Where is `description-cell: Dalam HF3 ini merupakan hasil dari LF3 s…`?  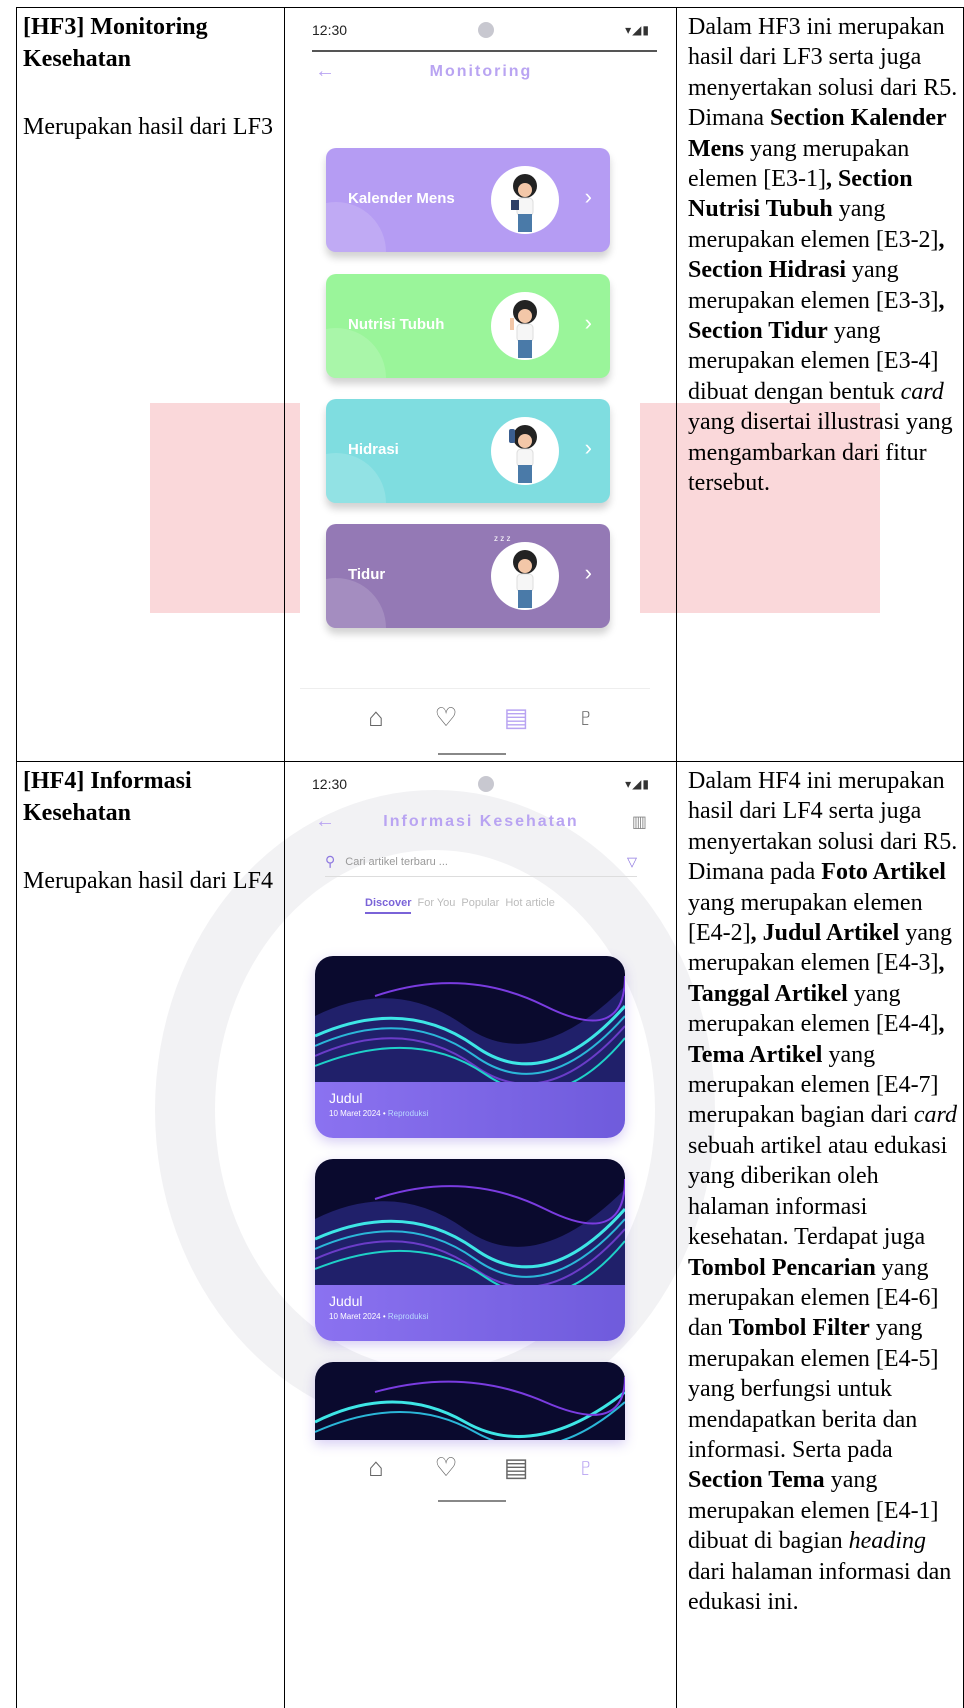 description-cell: Dalam HF3 ini merupakan hasil dari LF3 s… is located at coordinates (820, 384).